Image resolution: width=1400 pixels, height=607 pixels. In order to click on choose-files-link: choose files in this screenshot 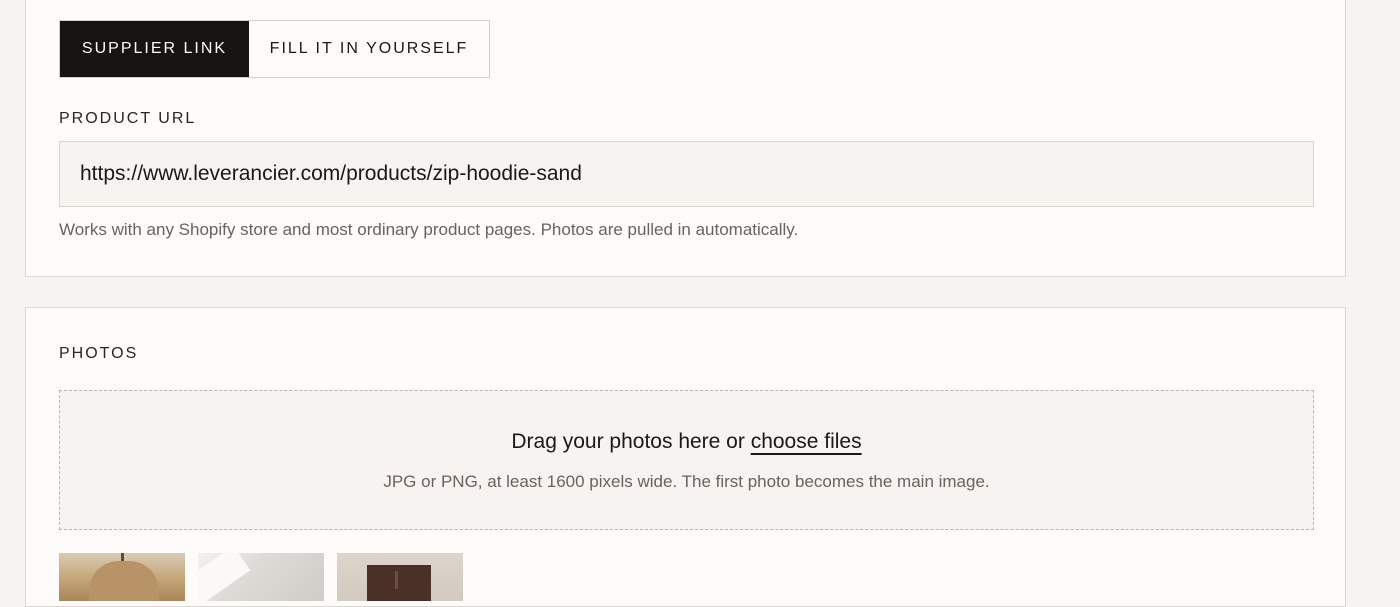, I will do `click(806, 441)`.